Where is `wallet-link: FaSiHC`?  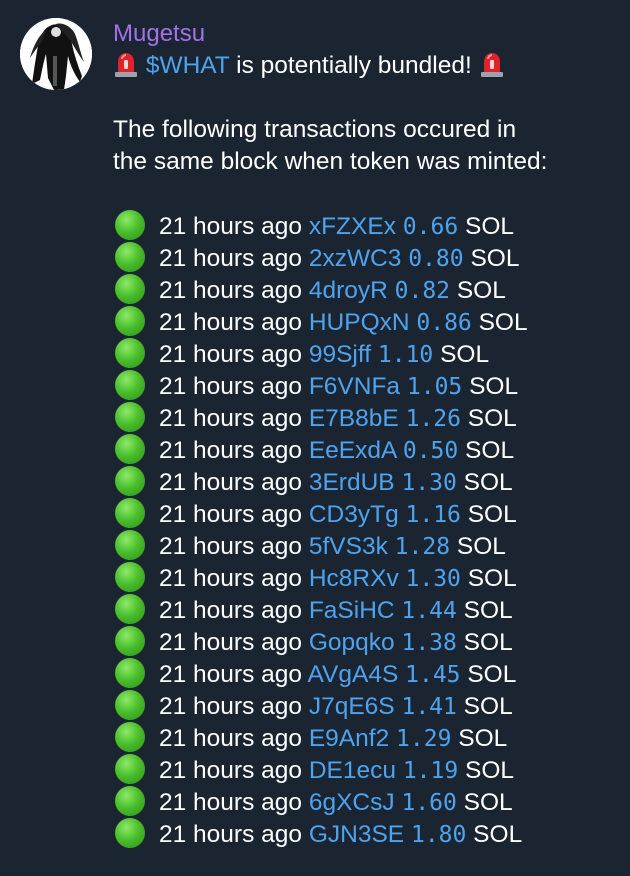 wallet-link: FaSiHC is located at coordinates (352, 610).